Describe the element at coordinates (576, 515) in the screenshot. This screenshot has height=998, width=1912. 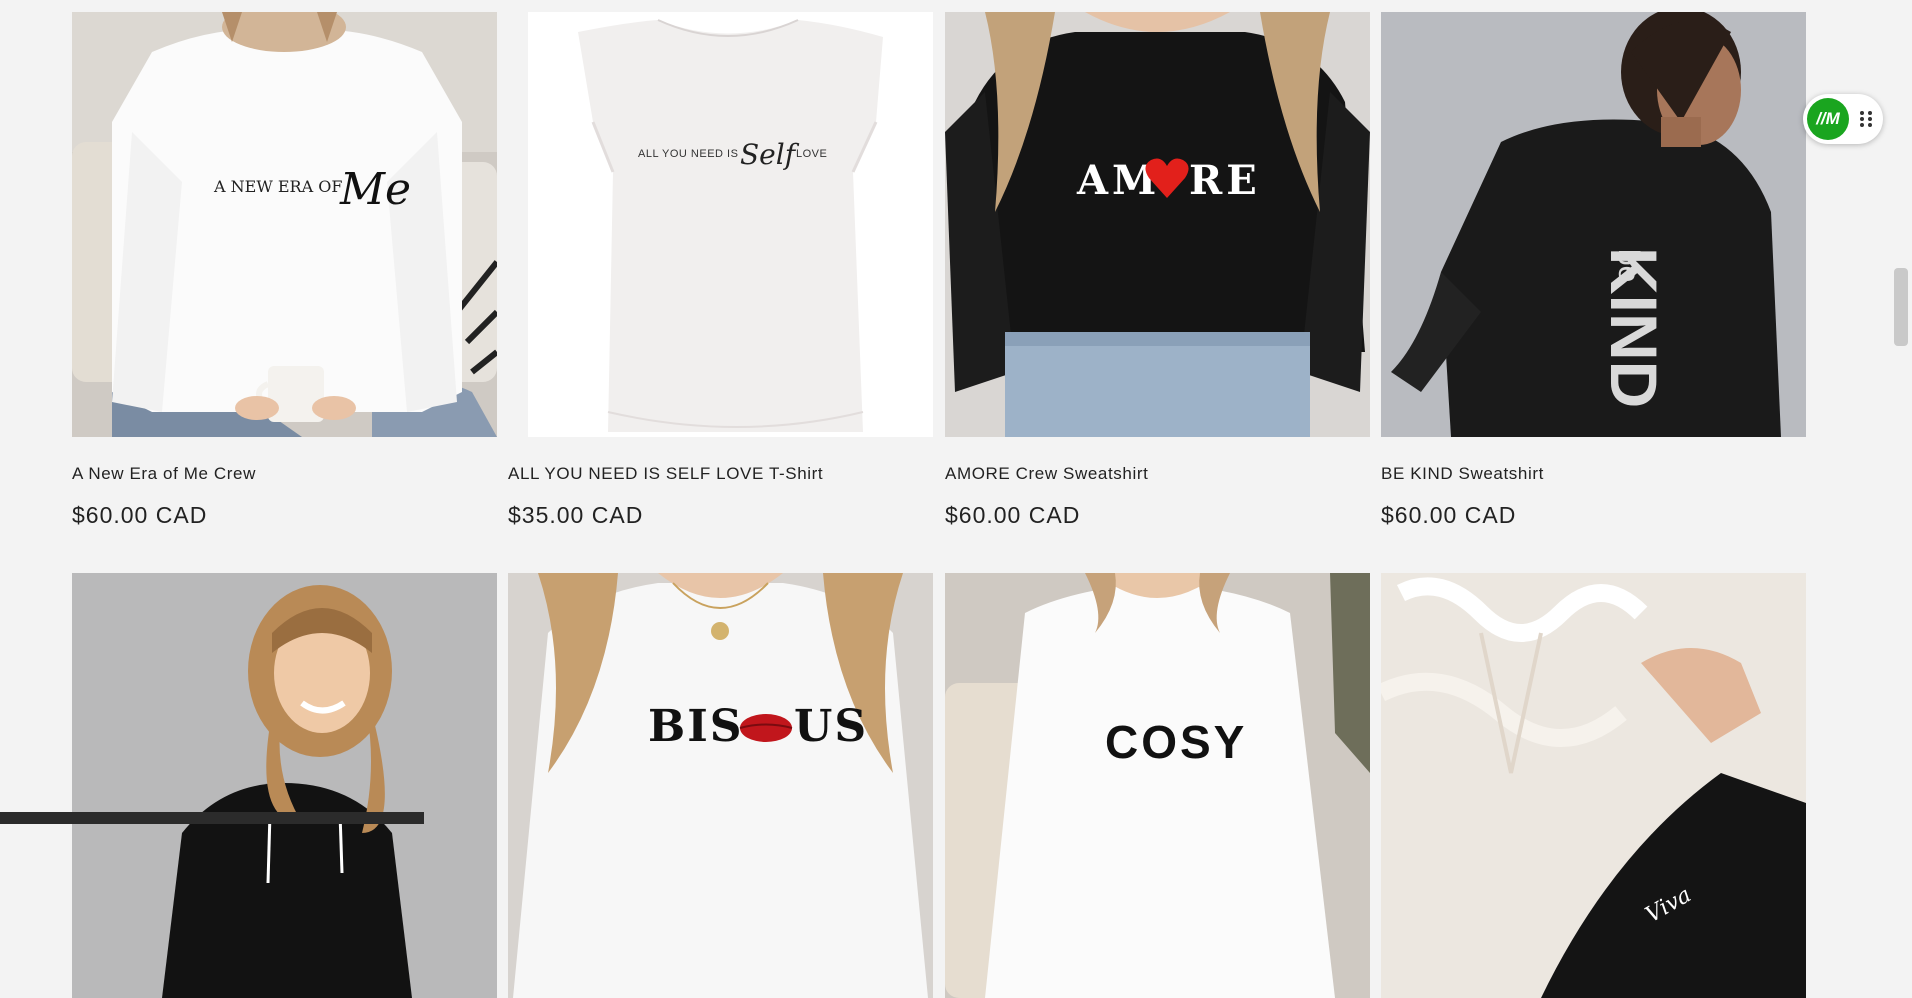
I see `product-price: $35.00 CAD` at that location.